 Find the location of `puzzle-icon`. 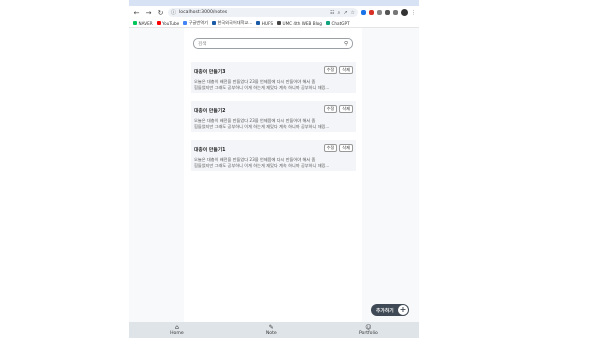

puzzle-icon is located at coordinates (395, 12).